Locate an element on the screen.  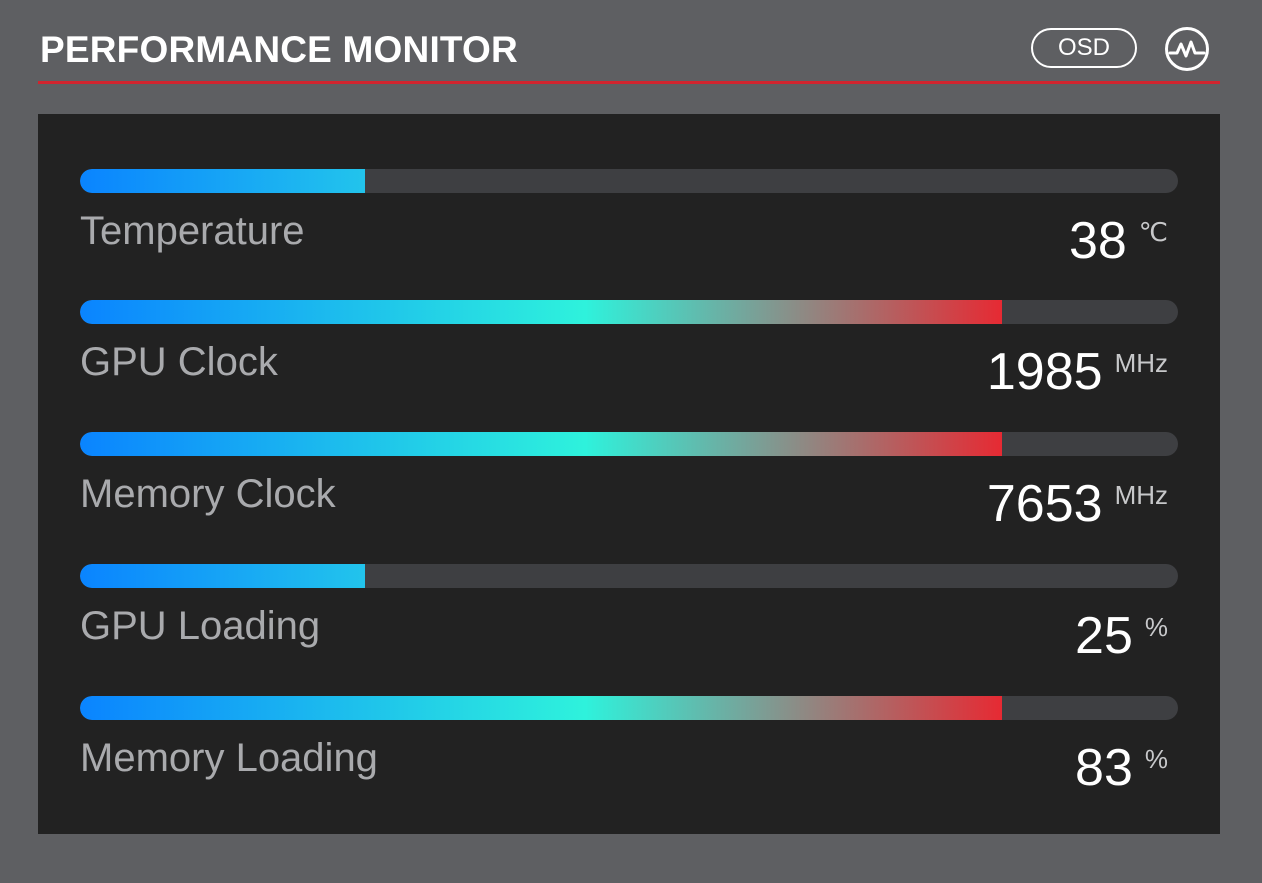
metric-memory-clock: Memory Clock 7653 MHz is located at coordinates (629, 498).